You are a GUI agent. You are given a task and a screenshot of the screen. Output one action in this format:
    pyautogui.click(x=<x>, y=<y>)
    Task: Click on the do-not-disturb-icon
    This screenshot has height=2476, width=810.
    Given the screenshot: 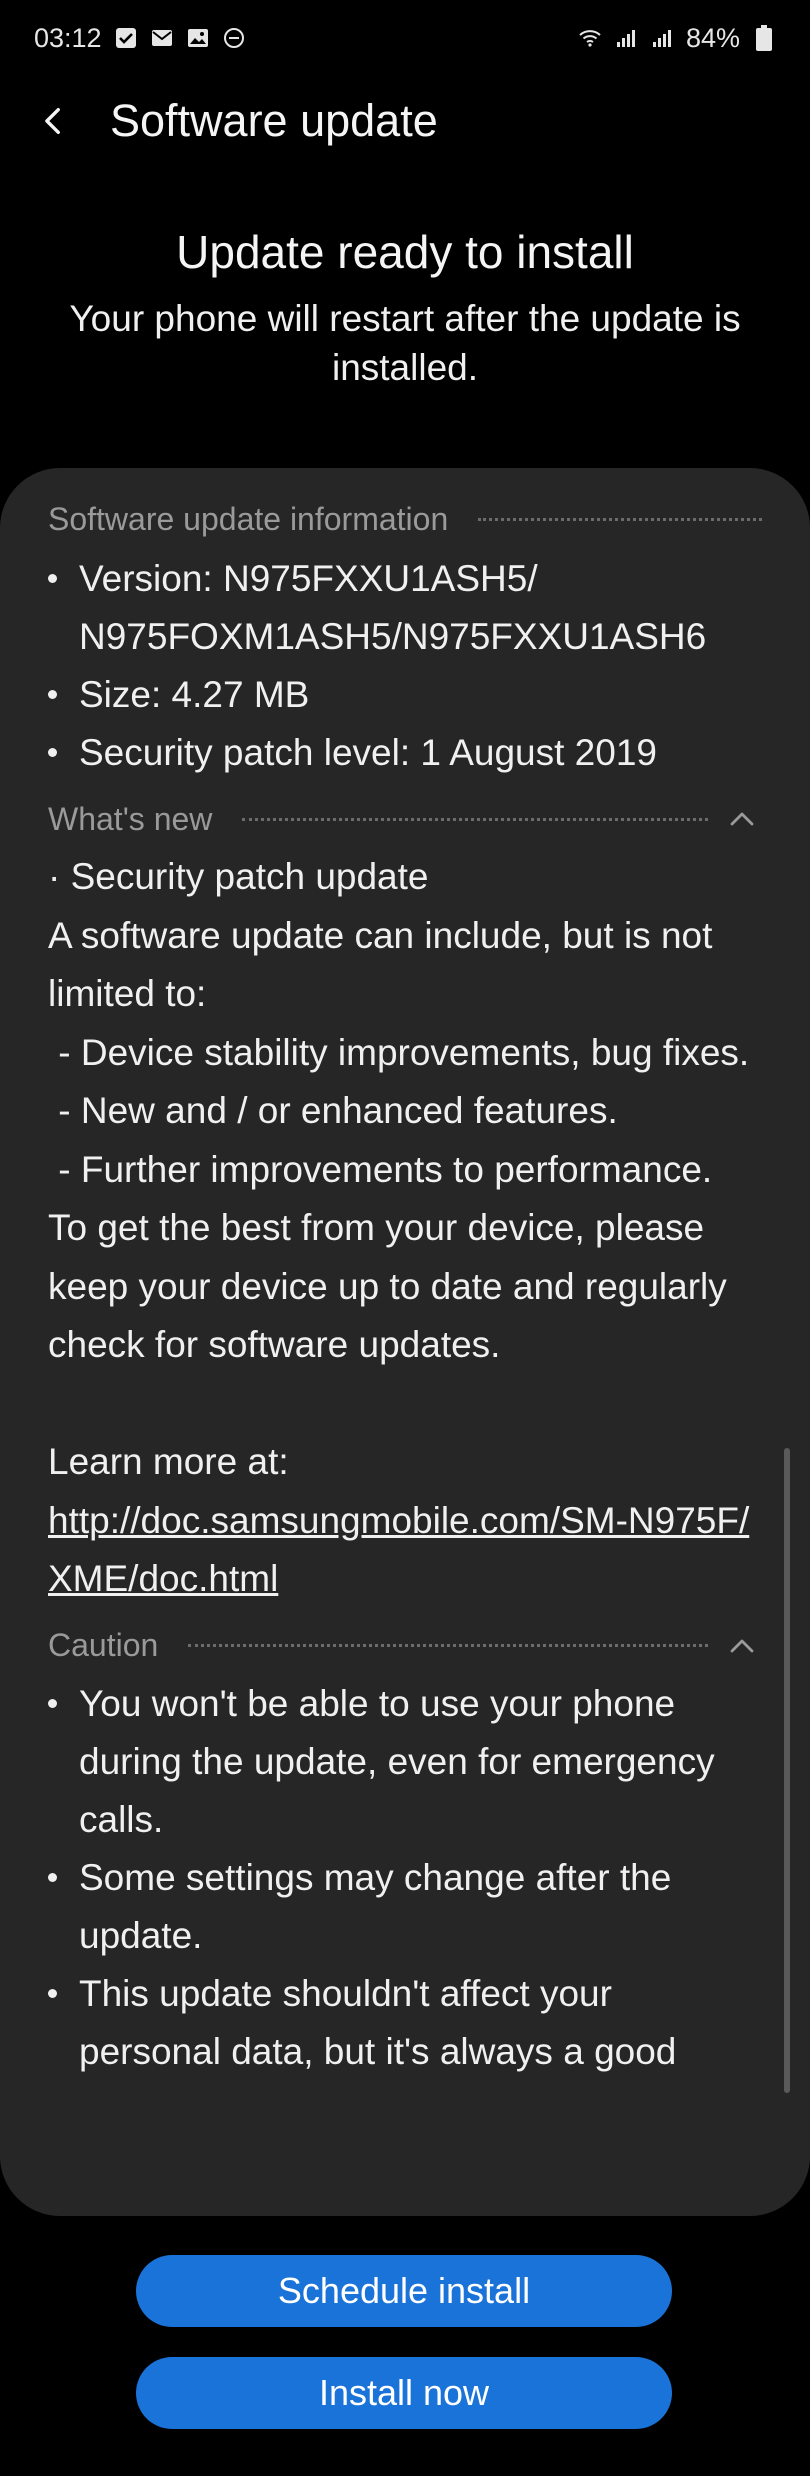 What is the action you would take?
    pyautogui.click(x=234, y=38)
    